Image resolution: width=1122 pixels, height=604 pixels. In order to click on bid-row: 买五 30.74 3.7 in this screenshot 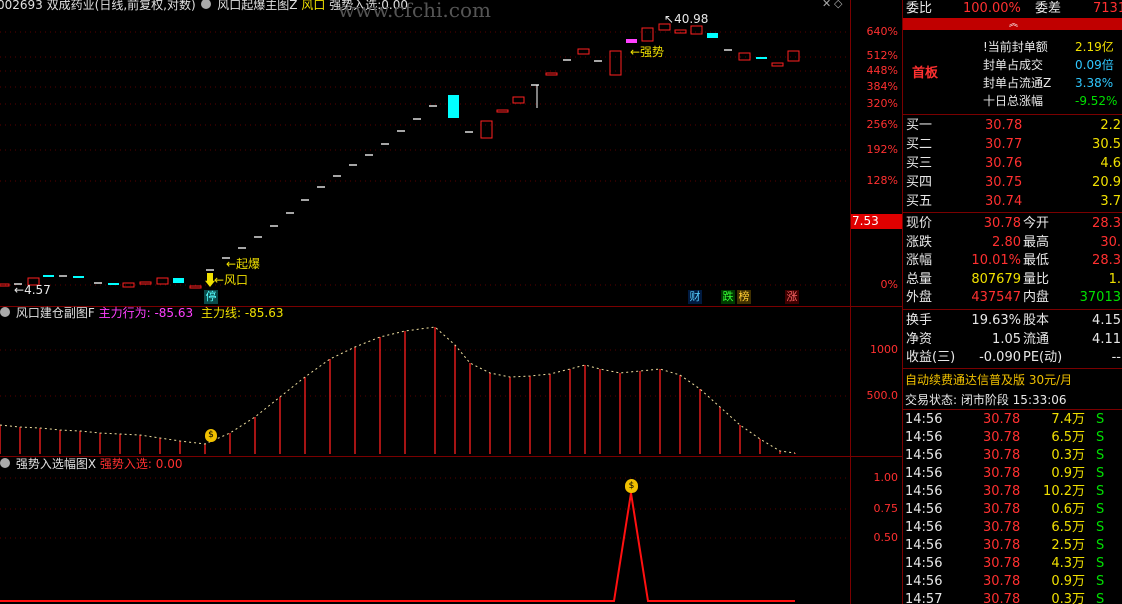, I will do `click(1012, 202)`.